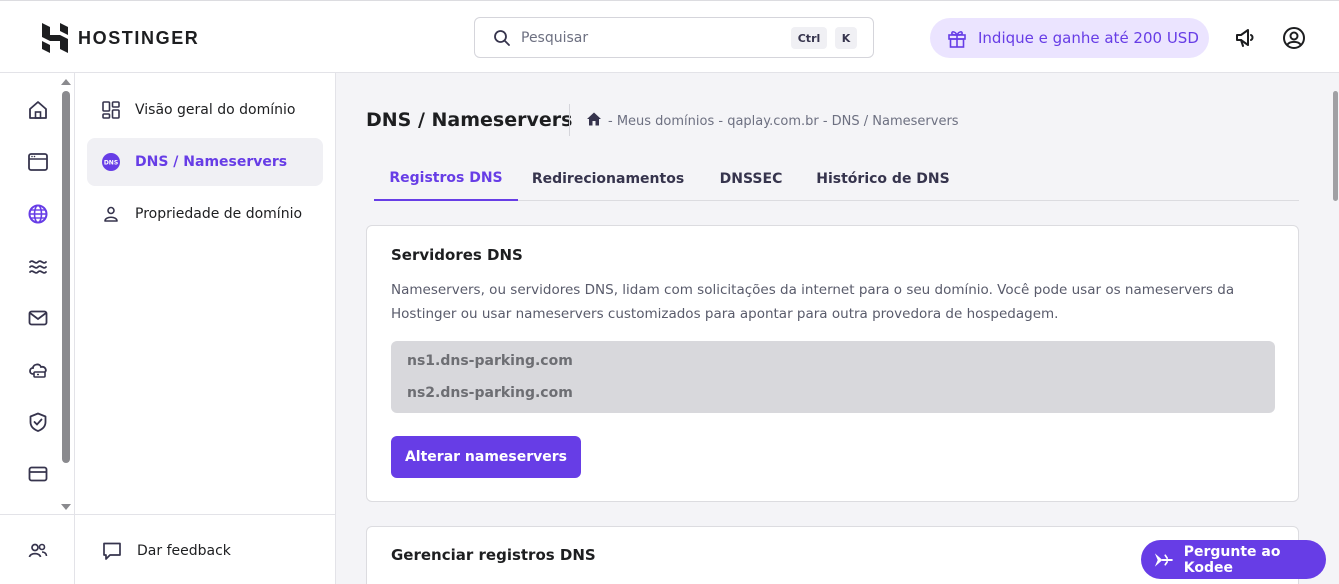 The width and height of the screenshot is (1339, 584). Describe the element at coordinates (446, 179) in the screenshot. I see `tab-dns-records: Registros DNS` at that location.